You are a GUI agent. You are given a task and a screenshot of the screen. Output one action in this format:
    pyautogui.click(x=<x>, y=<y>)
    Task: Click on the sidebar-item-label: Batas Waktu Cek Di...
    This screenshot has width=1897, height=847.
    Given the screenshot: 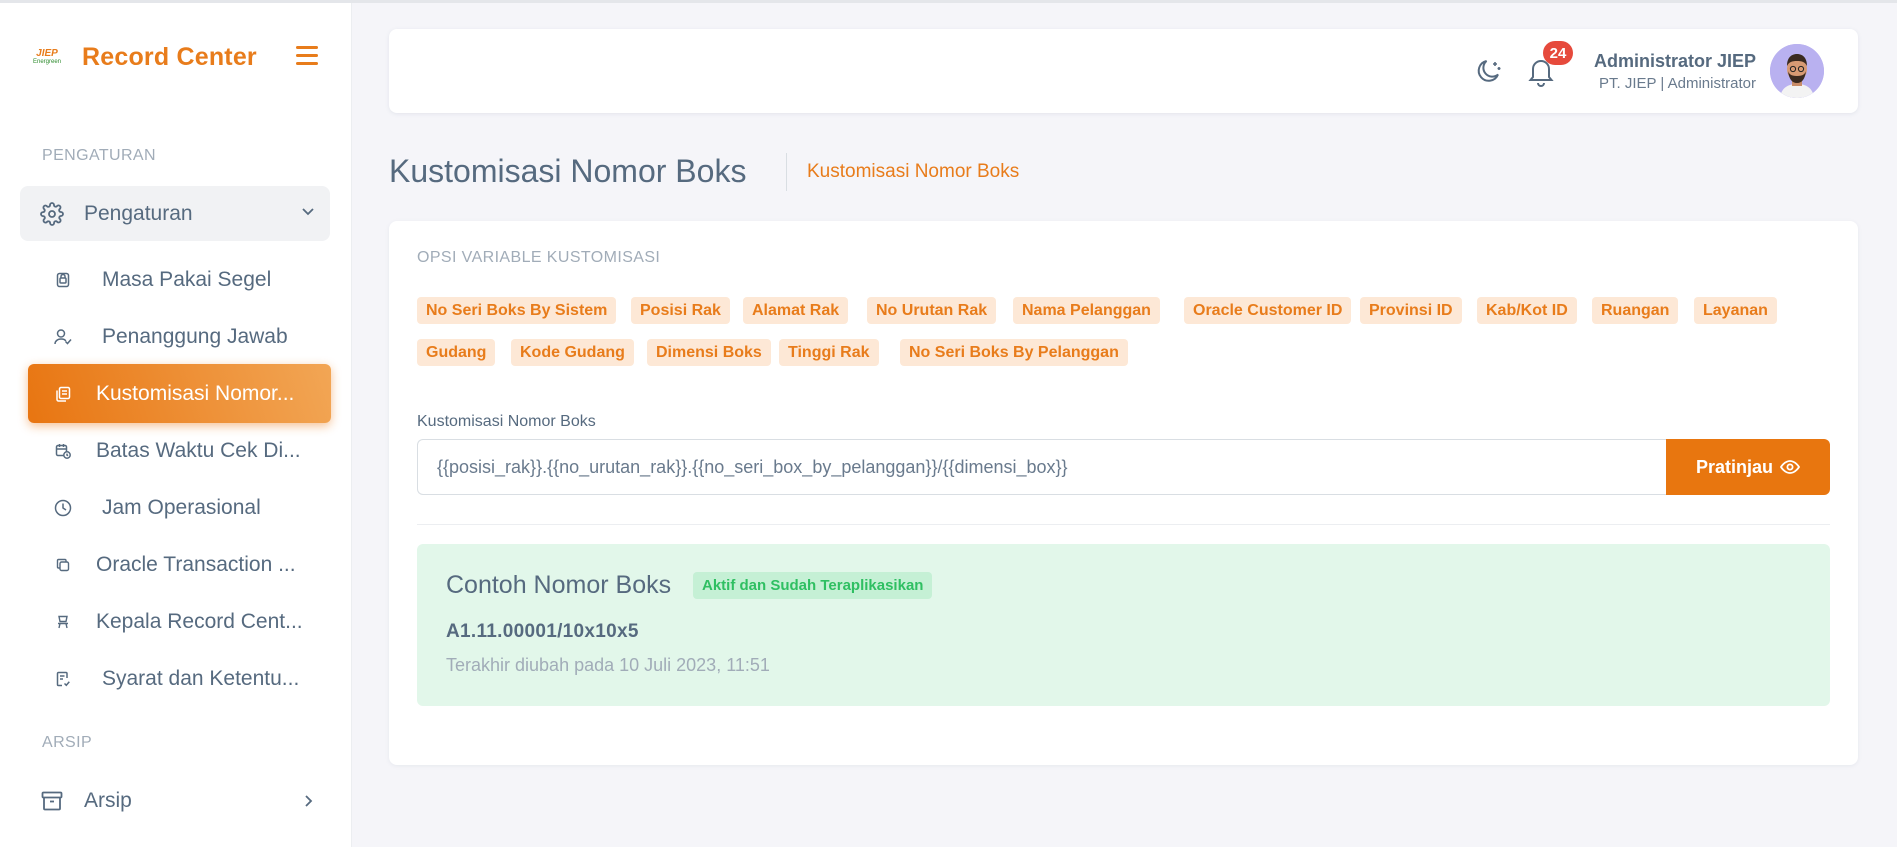 What is the action you would take?
    pyautogui.click(x=198, y=450)
    